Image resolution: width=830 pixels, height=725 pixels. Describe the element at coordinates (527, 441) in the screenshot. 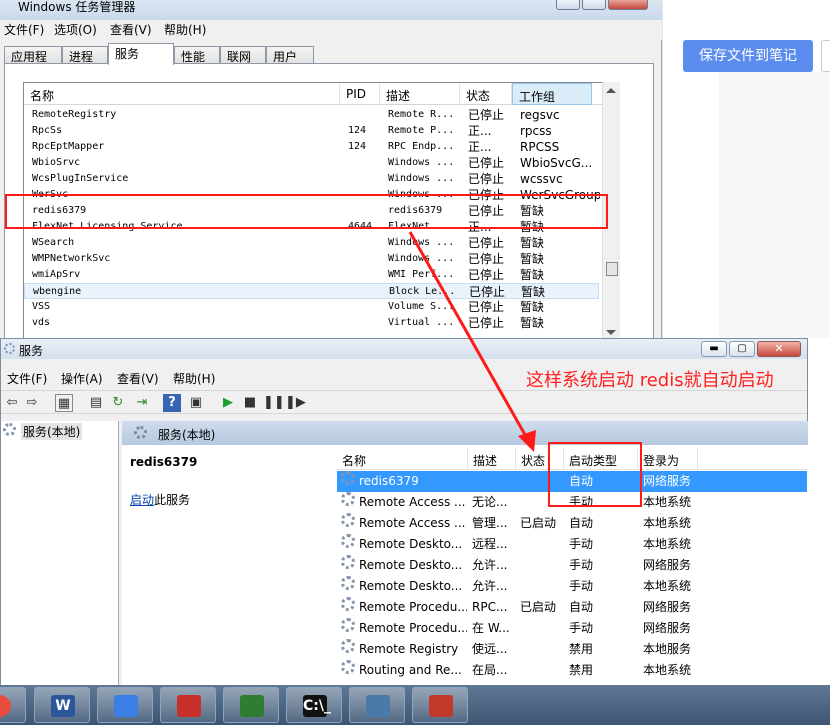

I see `arrow-head-icon` at that location.